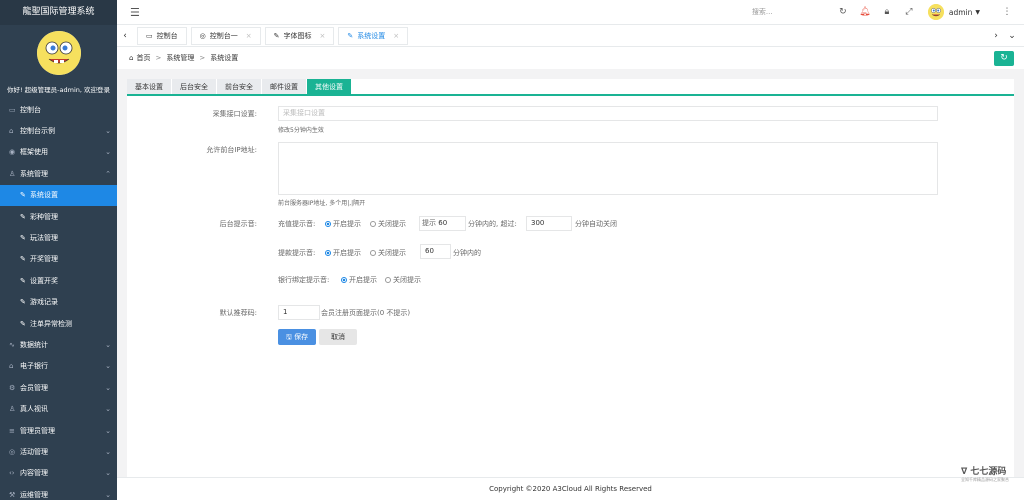  Describe the element at coordinates (359, 280) in the screenshot. I see `bank-on-radio: 开启提示` at that location.